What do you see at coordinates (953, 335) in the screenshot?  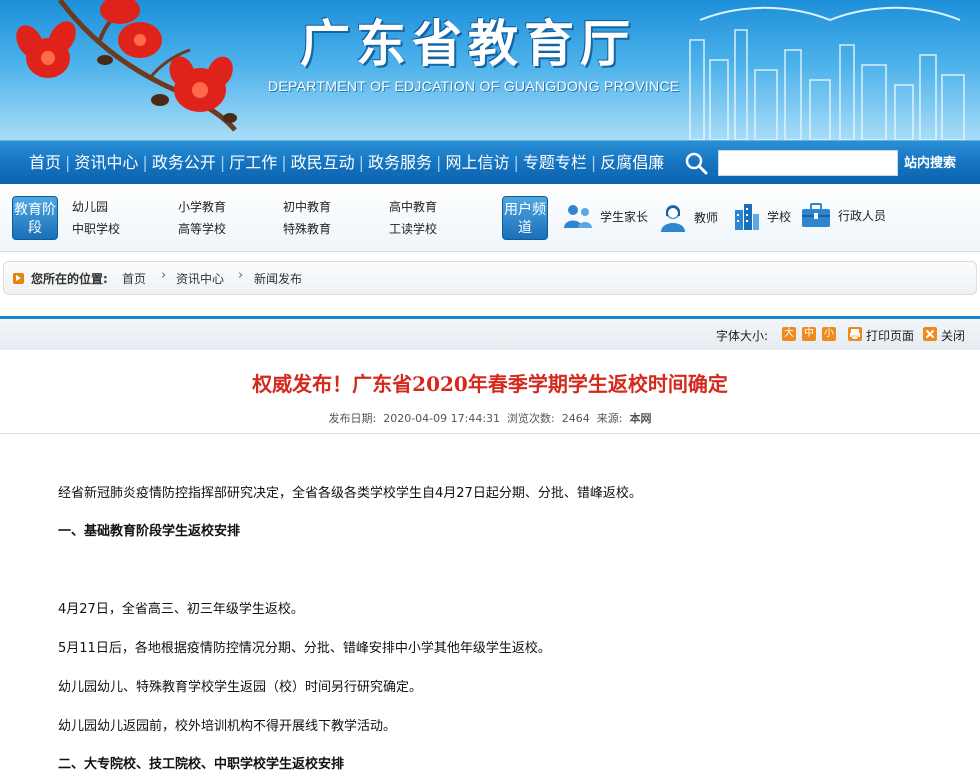 I see `close-link: 关闭` at bounding box center [953, 335].